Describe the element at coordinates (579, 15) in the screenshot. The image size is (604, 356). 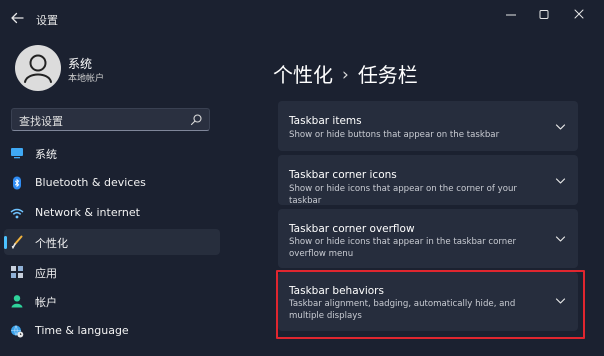
I see `close-icon` at that location.